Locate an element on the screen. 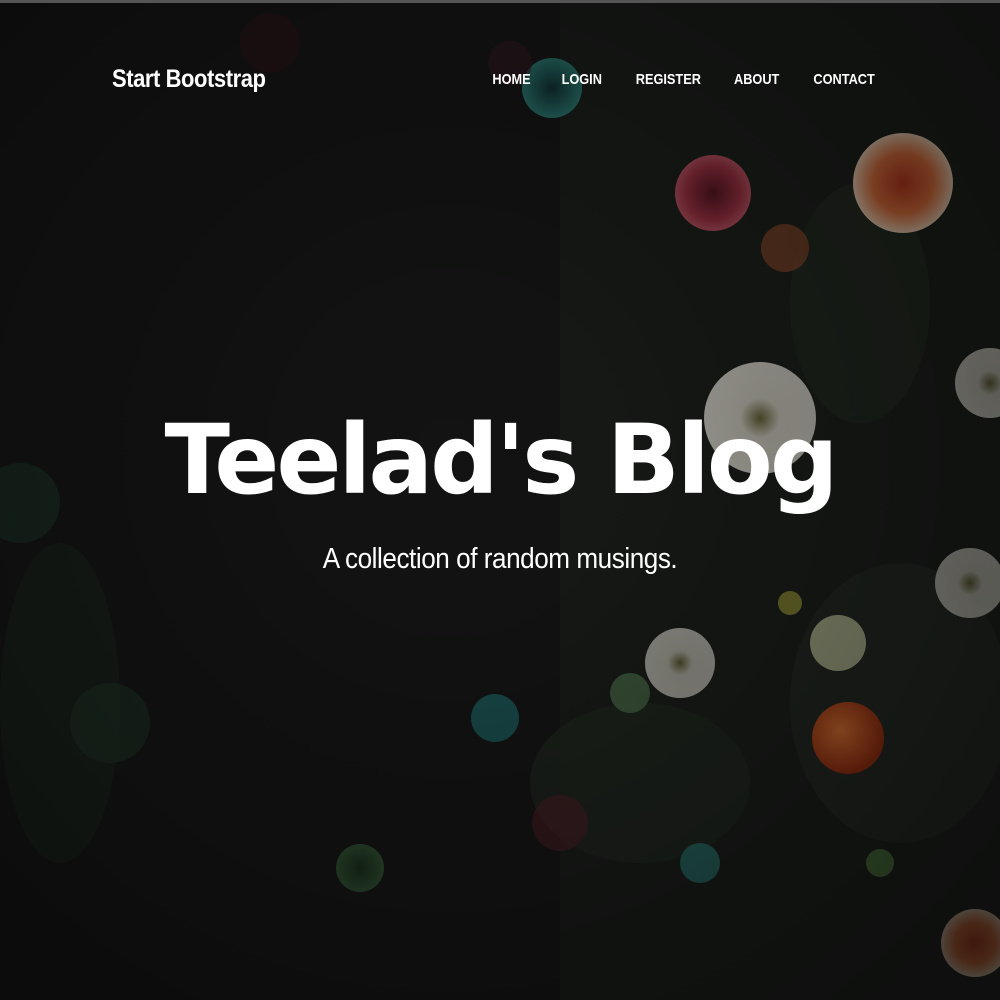 The image size is (1000, 1000). nav-menu: HOME LOGIN REGISTER ABOUT CONTACT is located at coordinates (684, 80).